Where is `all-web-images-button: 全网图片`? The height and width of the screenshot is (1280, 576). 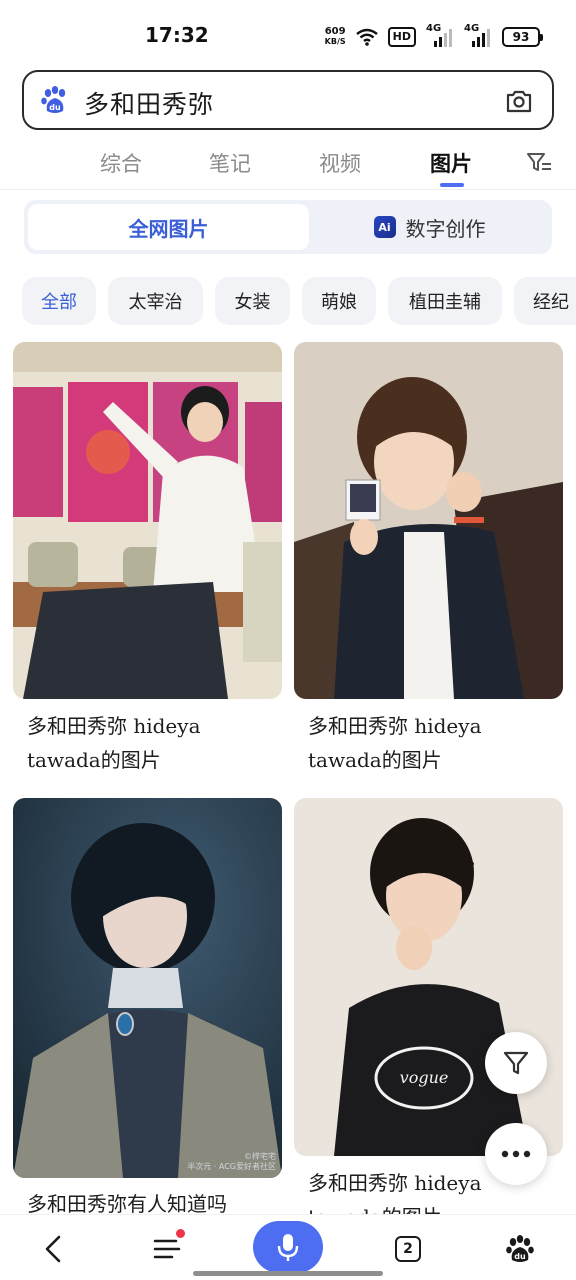
all-web-images-button: 全网图片 is located at coordinates (168, 227).